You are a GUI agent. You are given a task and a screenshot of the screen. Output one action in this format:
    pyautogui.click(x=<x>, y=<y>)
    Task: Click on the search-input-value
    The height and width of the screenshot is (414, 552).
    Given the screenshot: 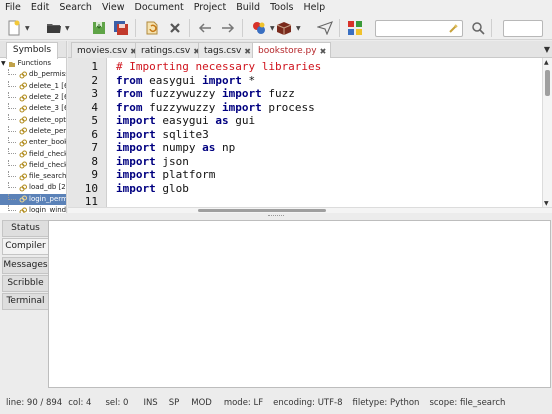 What is the action you would take?
    pyautogui.click(x=377, y=26)
    